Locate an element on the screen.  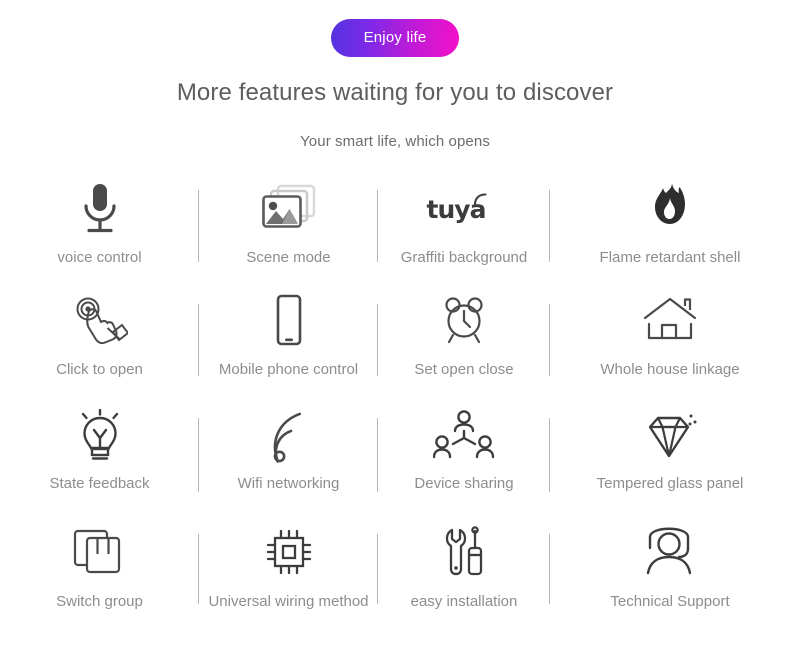
page-subtitle: Your smart life, which opens is located at coordinates (395, 141).